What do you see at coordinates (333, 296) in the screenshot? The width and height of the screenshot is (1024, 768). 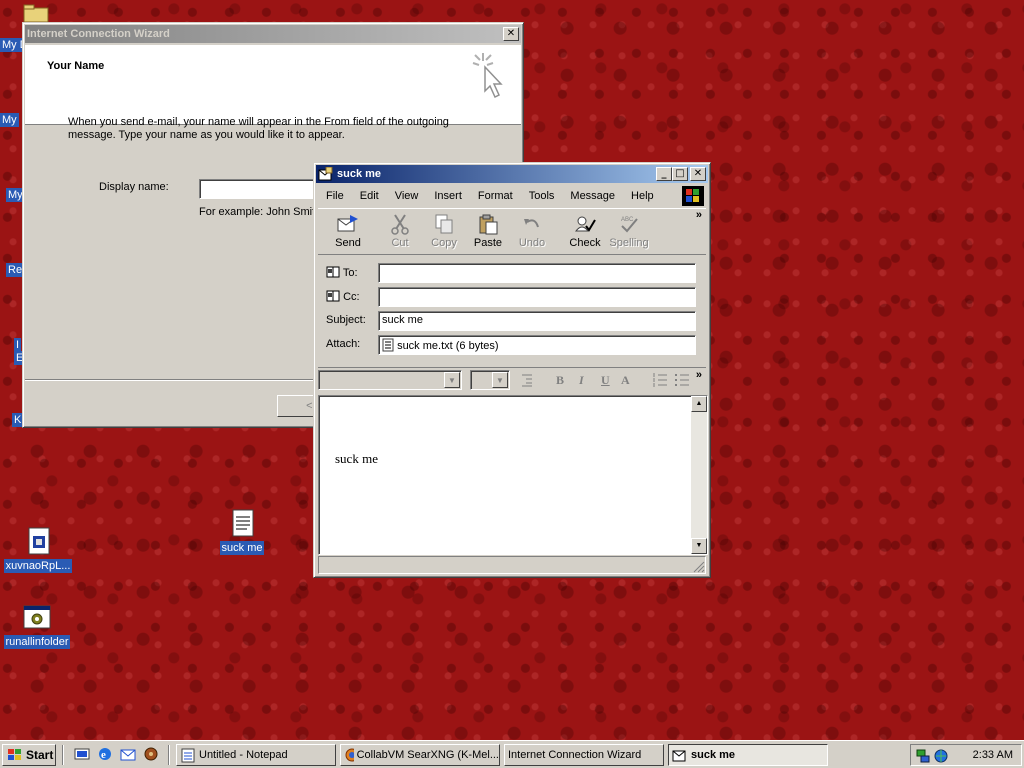 I see `address-book-icon` at bounding box center [333, 296].